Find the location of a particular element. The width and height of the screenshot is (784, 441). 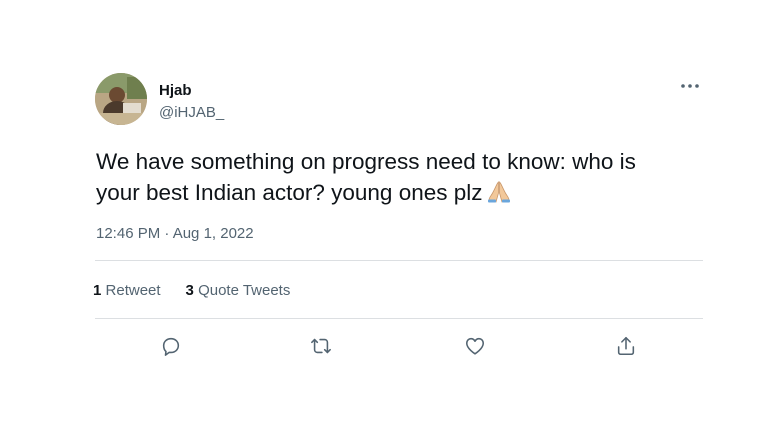

reply-button is located at coordinates (171, 346).